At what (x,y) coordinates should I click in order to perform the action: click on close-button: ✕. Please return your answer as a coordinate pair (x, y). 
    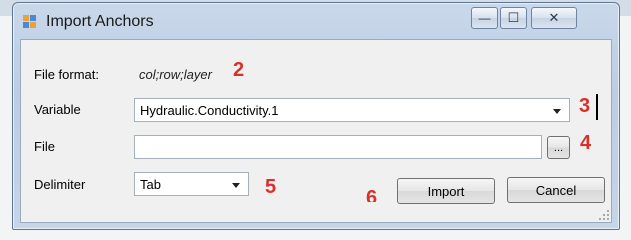
    Looking at the image, I should click on (554, 18).